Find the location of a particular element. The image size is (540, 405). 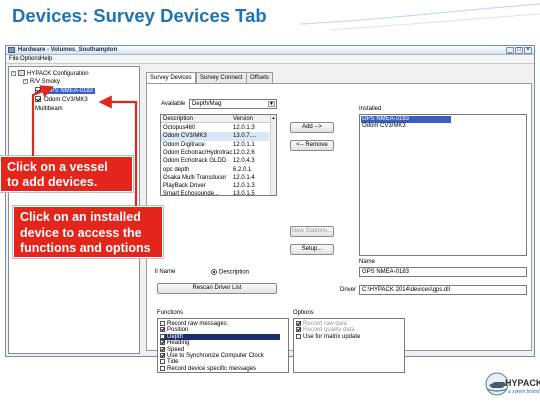

table-row: Odom Echotrac/Hydrotrac 12.0.2.6 is located at coordinates (215, 153).